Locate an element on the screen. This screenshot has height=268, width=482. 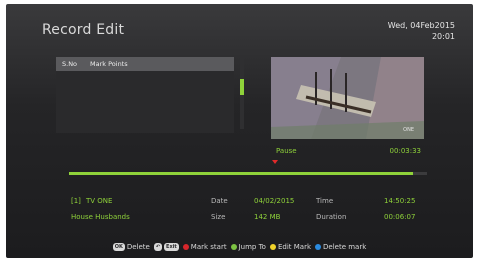
page-title: Record Edit is located at coordinates (83, 30).